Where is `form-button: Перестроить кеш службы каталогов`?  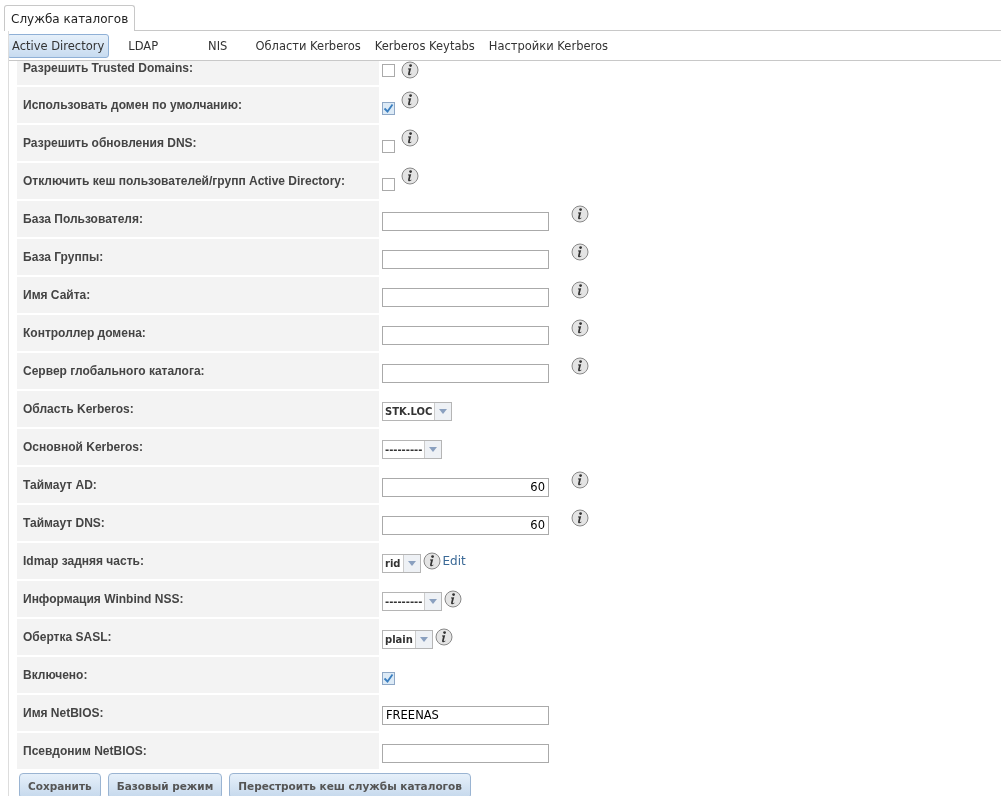 form-button: Перестроить кеш службы каталогов is located at coordinates (350, 784).